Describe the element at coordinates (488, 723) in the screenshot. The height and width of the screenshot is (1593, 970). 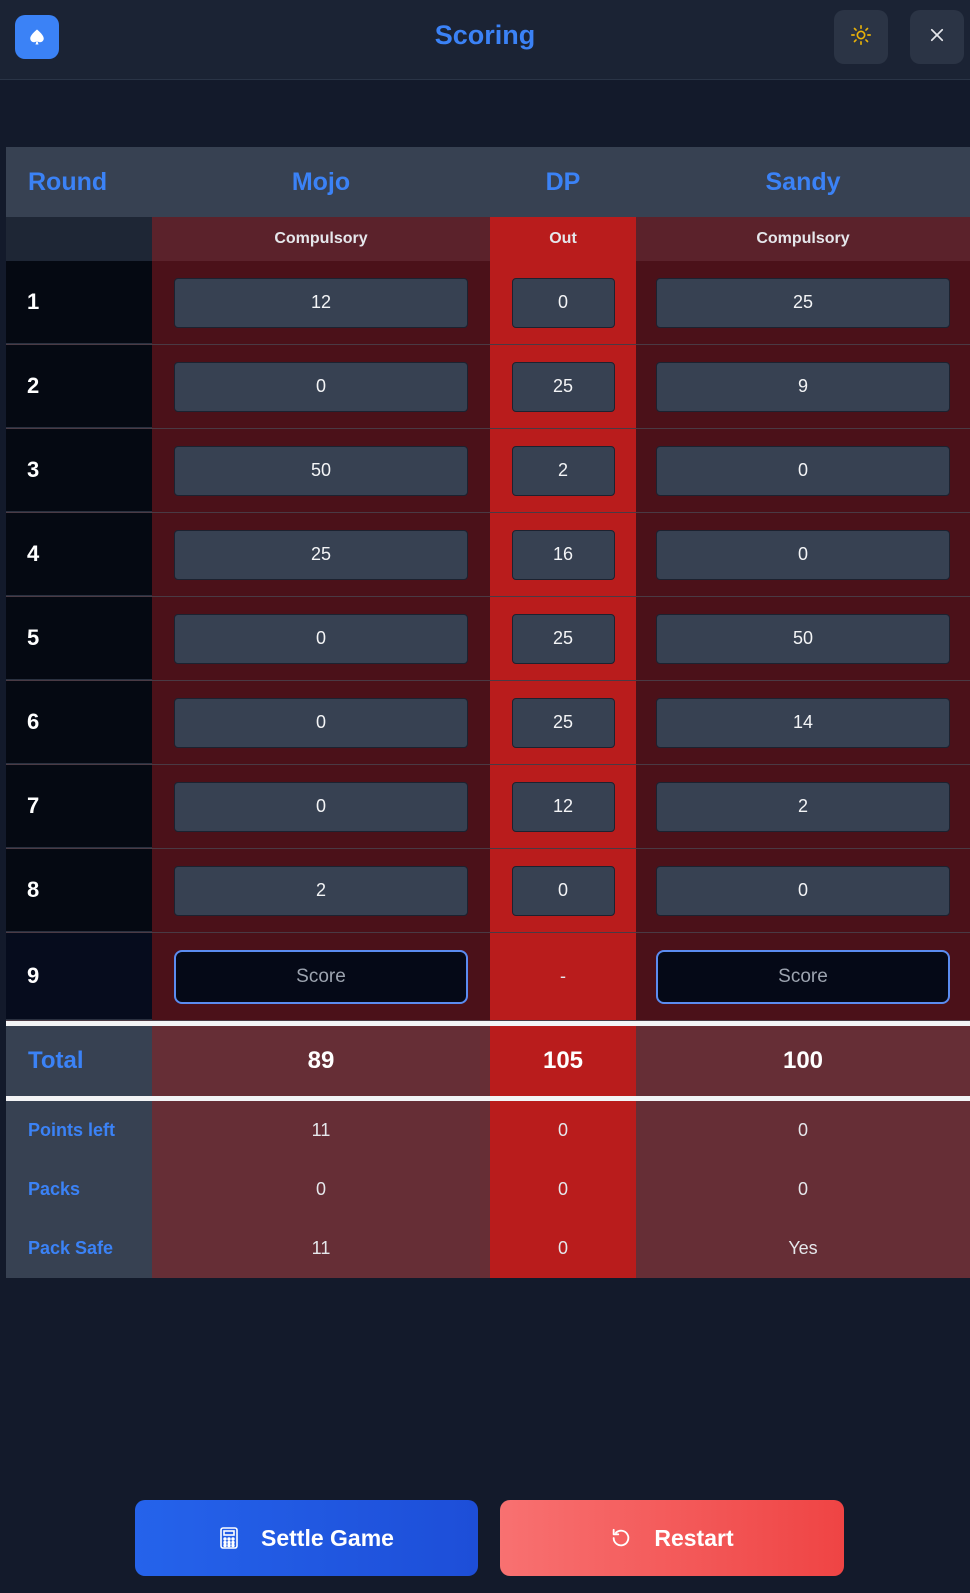
I see `table-row: 6 0 25 14` at that location.